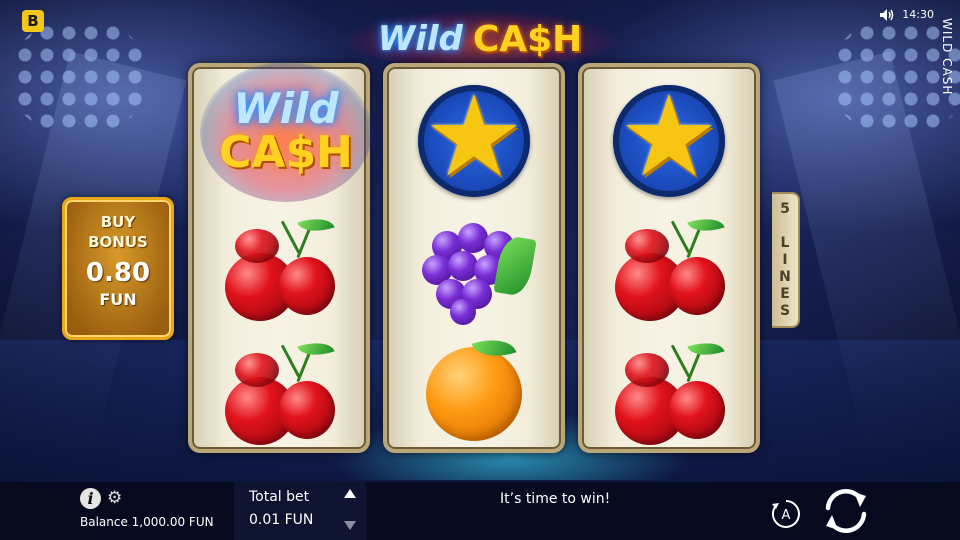 The width and height of the screenshot is (960, 540). Describe the element at coordinates (90, 498) in the screenshot. I see `info-icon: i` at that location.